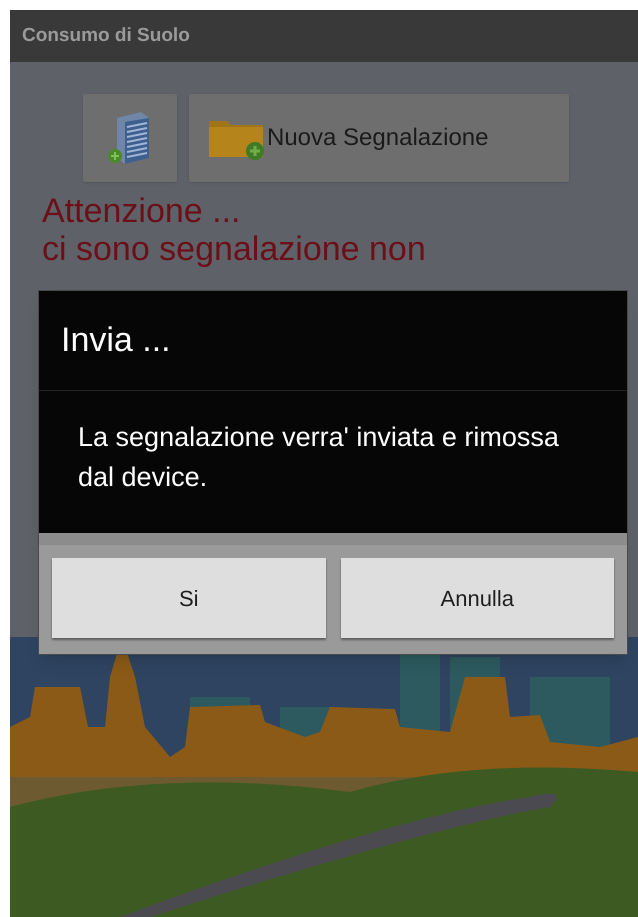 The width and height of the screenshot is (638, 917). Describe the element at coordinates (106, 36) in the screenshot. I see `app-title: Consumo di Suolo` at that location.